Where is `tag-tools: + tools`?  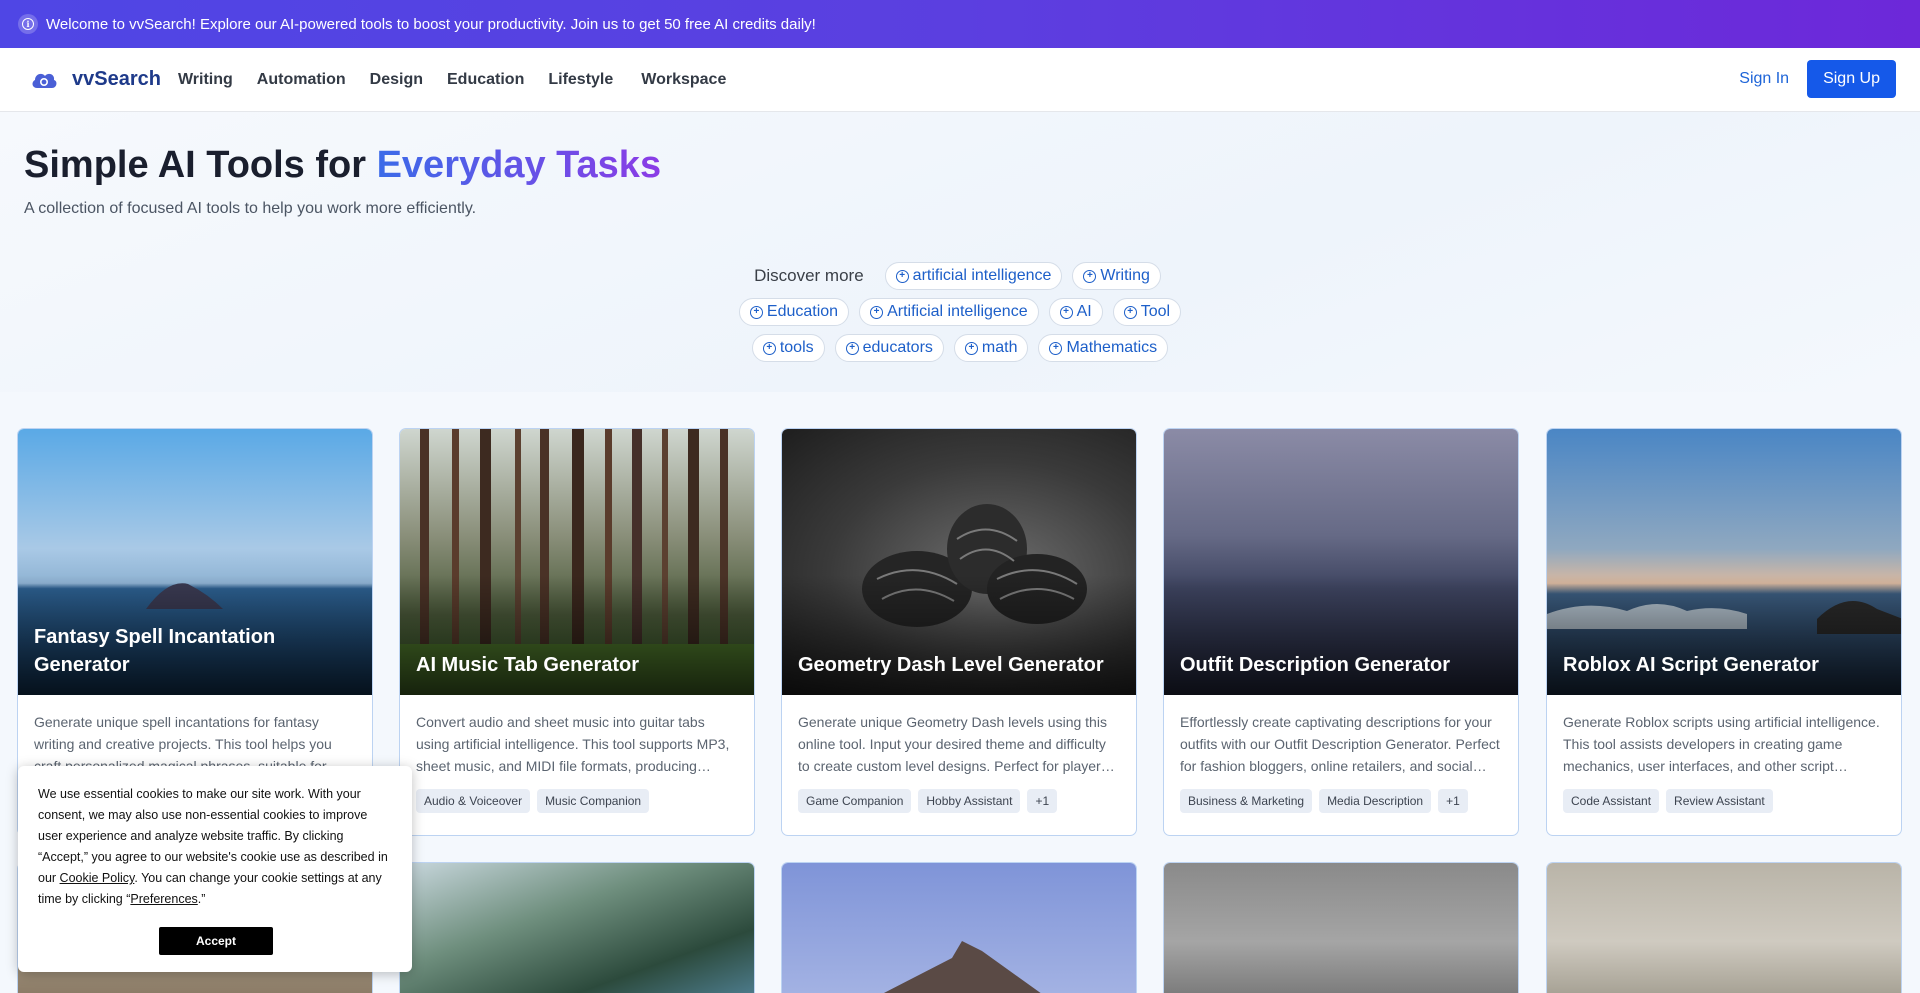 tag-tools: + tools is located at coordinates (788, 348).